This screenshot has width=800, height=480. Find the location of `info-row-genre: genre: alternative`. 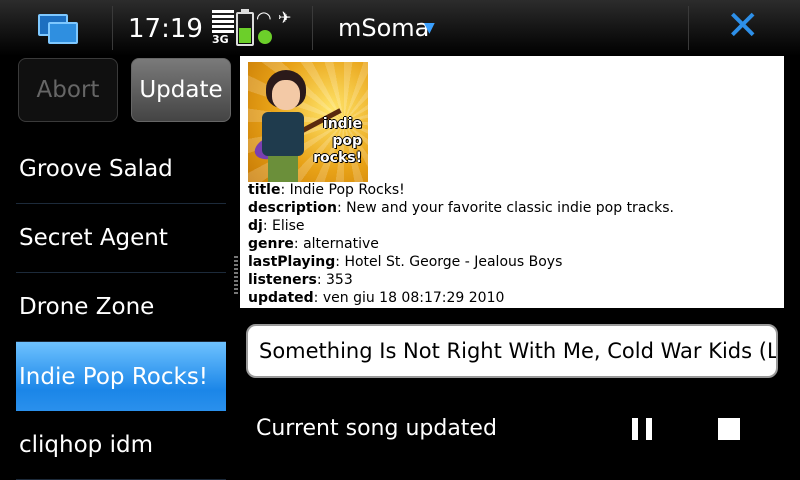

info-row-genre: genre: alternative is located at coordinates (313, 244).